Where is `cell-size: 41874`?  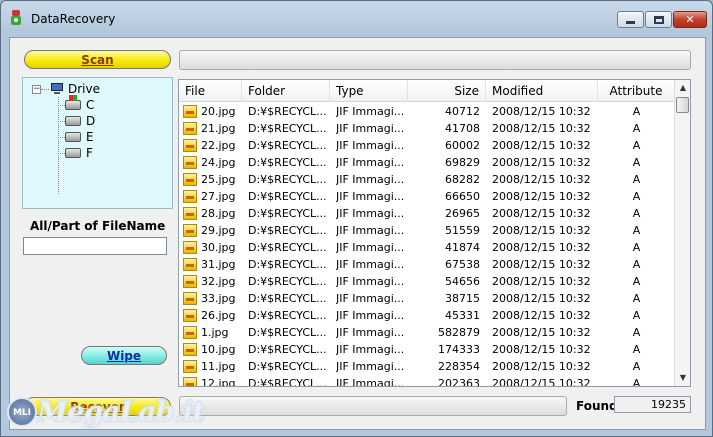
cell-size: 41874 is located at coordinates (462, 247).